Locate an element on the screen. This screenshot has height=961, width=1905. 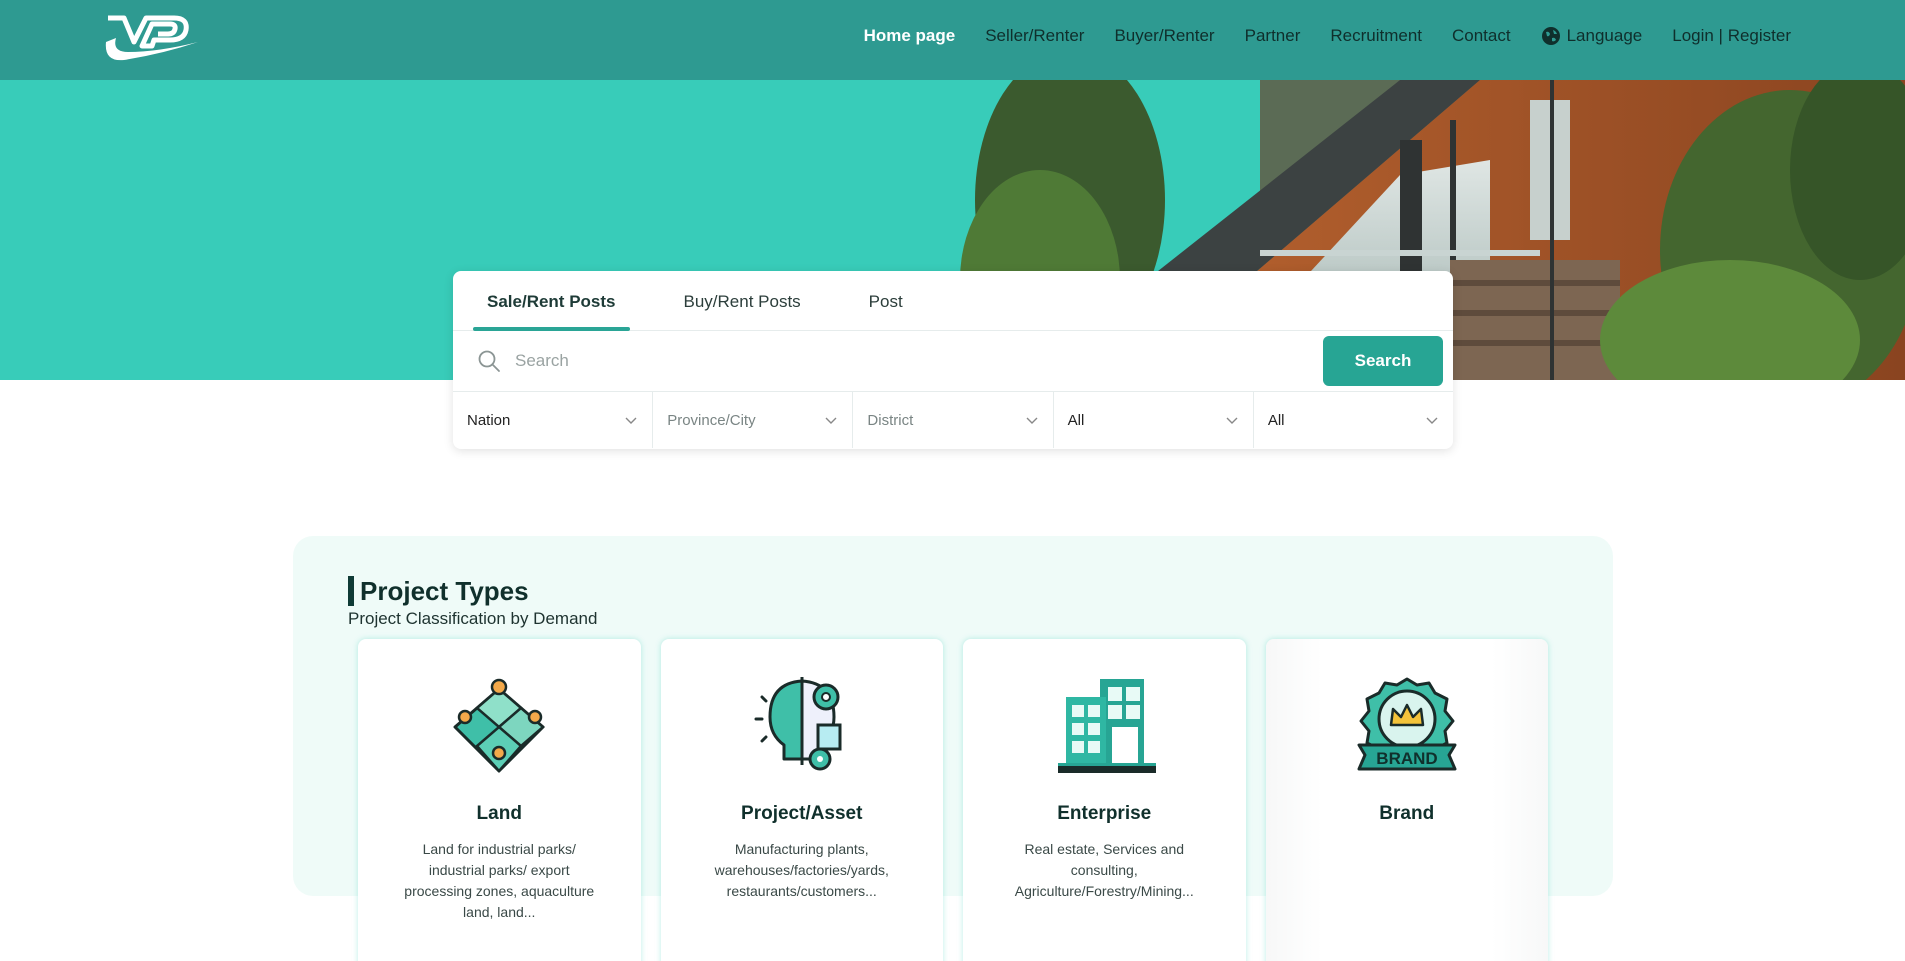
category-select-value: All is located at coordinates (1076, 420).